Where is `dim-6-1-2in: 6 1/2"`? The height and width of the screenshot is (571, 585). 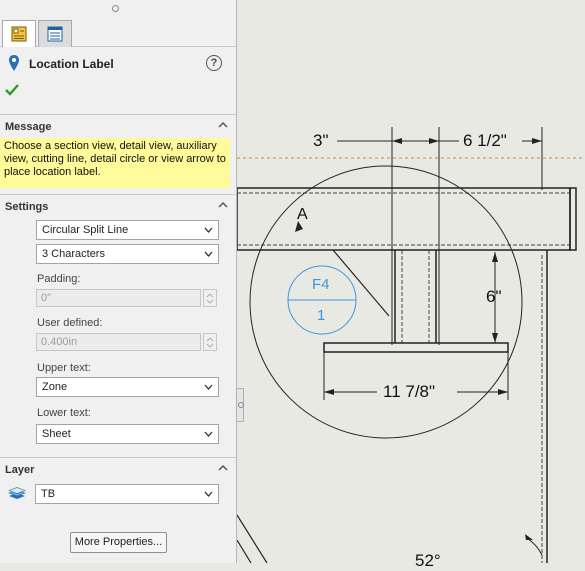
dim-6-1-2in: 6 1/2" is located at coordinates (485, 141).